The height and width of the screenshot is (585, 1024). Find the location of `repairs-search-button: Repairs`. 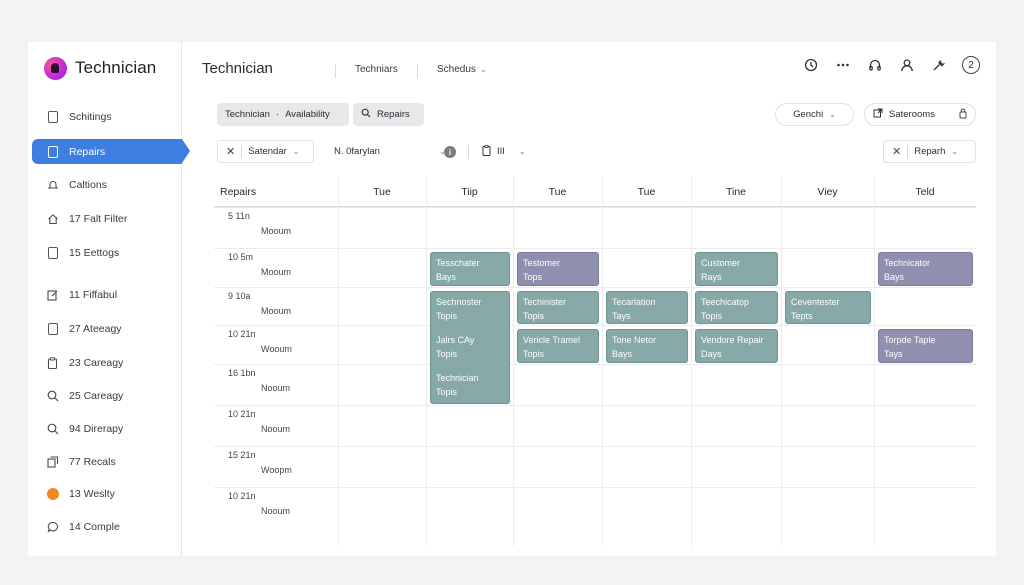

repairs-search-button: Repairs is located at coordinates (388, 114).